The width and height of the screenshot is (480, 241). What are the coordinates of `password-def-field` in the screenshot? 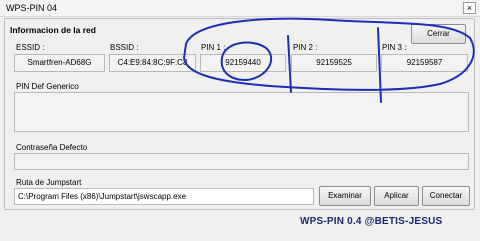 It's located at (241, 161).